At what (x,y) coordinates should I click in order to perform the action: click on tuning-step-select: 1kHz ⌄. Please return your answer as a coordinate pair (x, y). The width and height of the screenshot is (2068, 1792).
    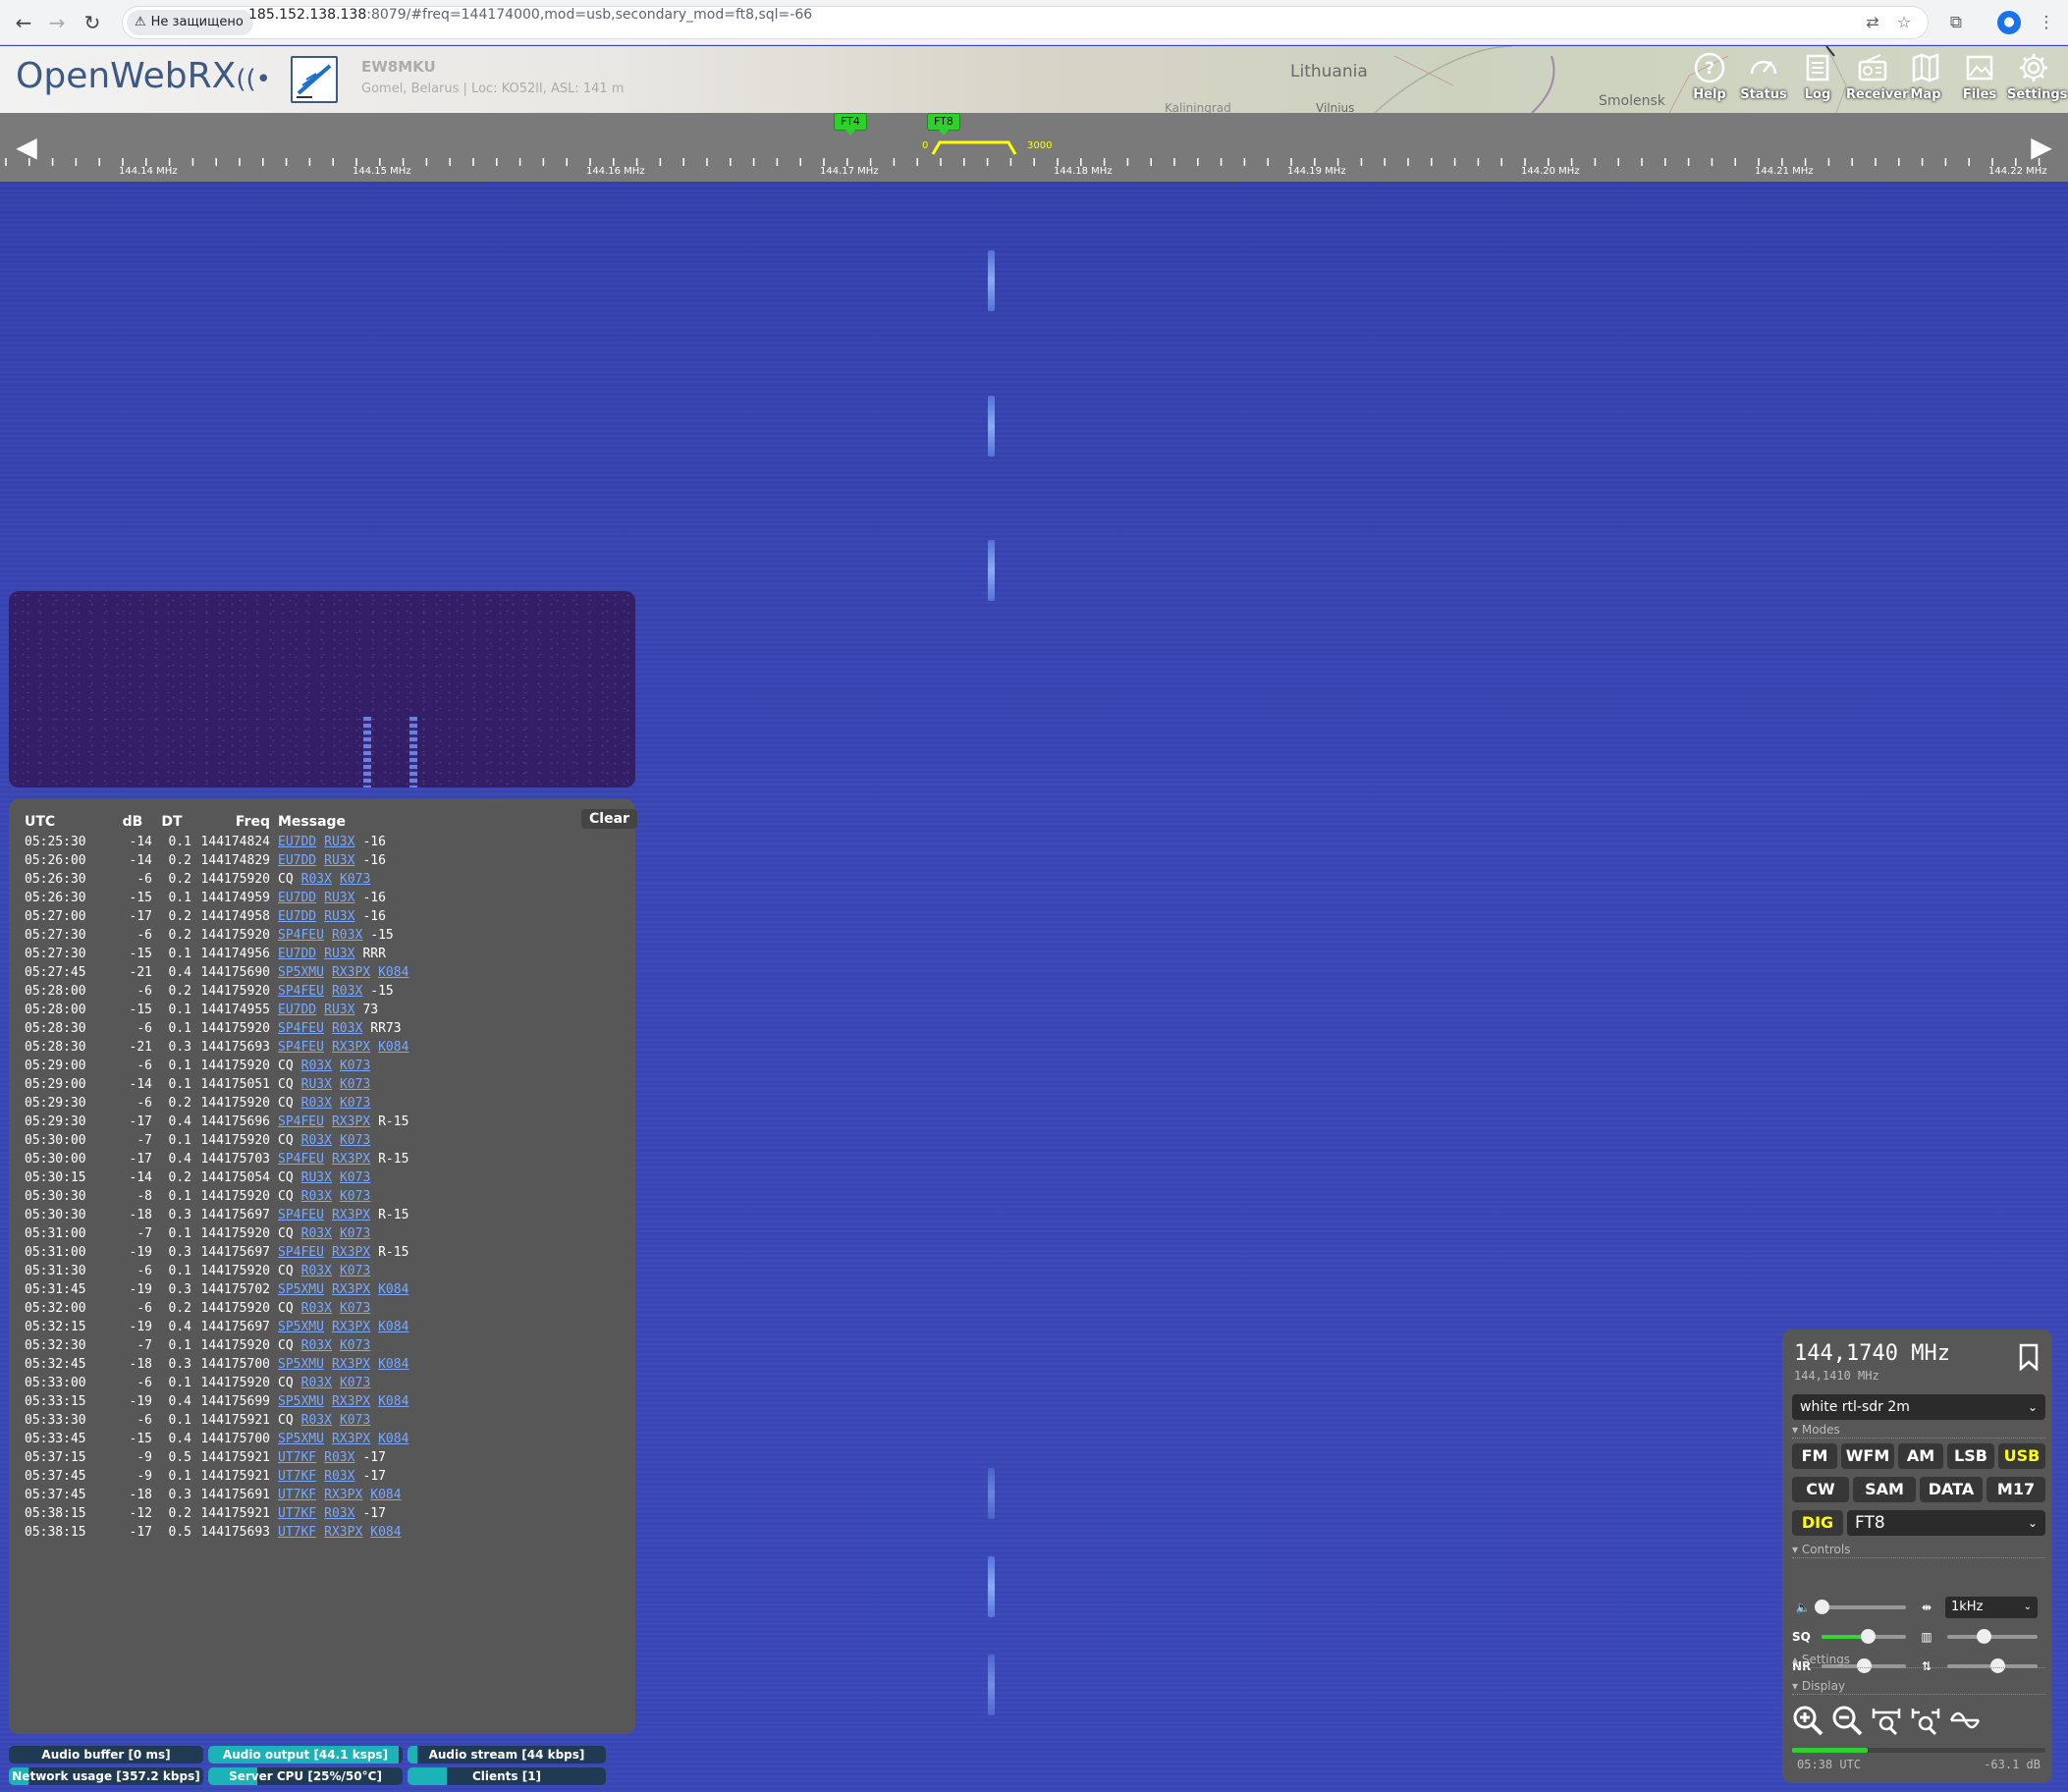
    Looking at the image, I should click on (1992, 1607).